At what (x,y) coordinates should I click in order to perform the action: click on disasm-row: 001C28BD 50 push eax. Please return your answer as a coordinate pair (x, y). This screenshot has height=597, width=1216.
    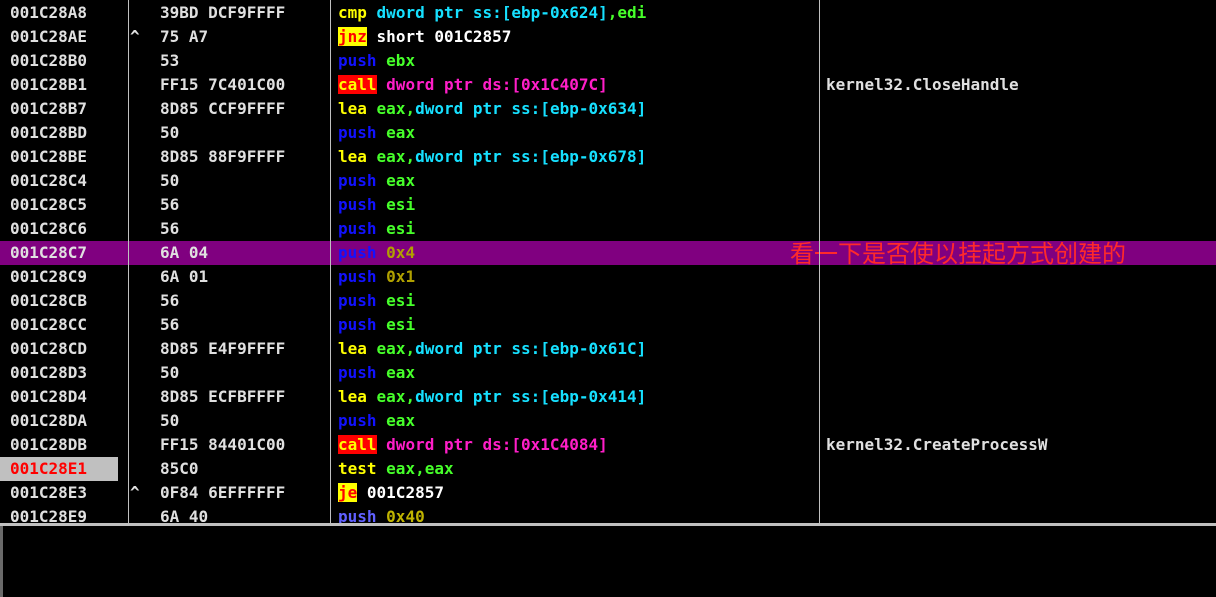
    Looking at the image, I should click on (608, 133).